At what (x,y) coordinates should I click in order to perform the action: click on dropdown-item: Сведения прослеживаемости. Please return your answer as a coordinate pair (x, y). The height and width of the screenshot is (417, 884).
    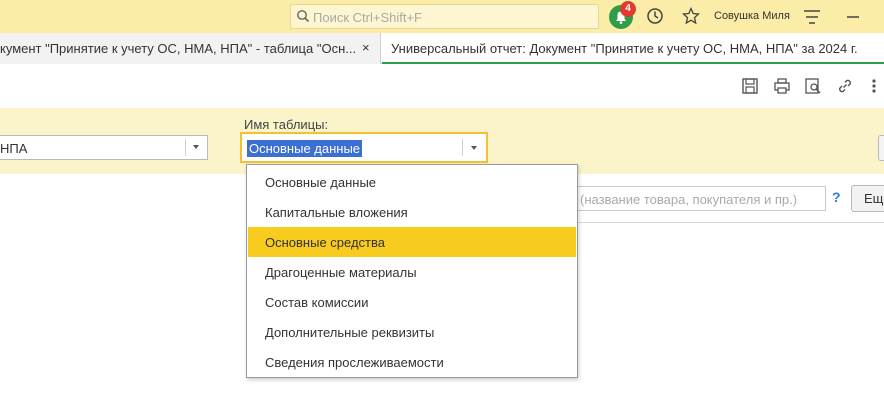
    Looking at the image, I should click on (412, 362).